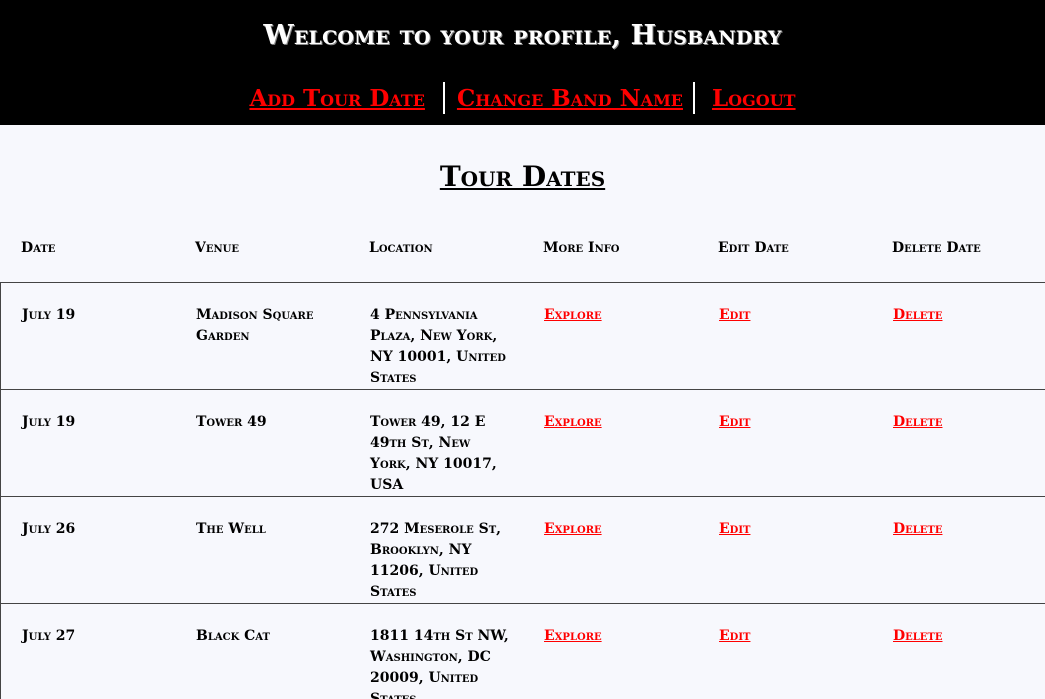 The width and height of the screenshot is (1045, 699). I want to click on row-date: July 26, so click(49, 529).